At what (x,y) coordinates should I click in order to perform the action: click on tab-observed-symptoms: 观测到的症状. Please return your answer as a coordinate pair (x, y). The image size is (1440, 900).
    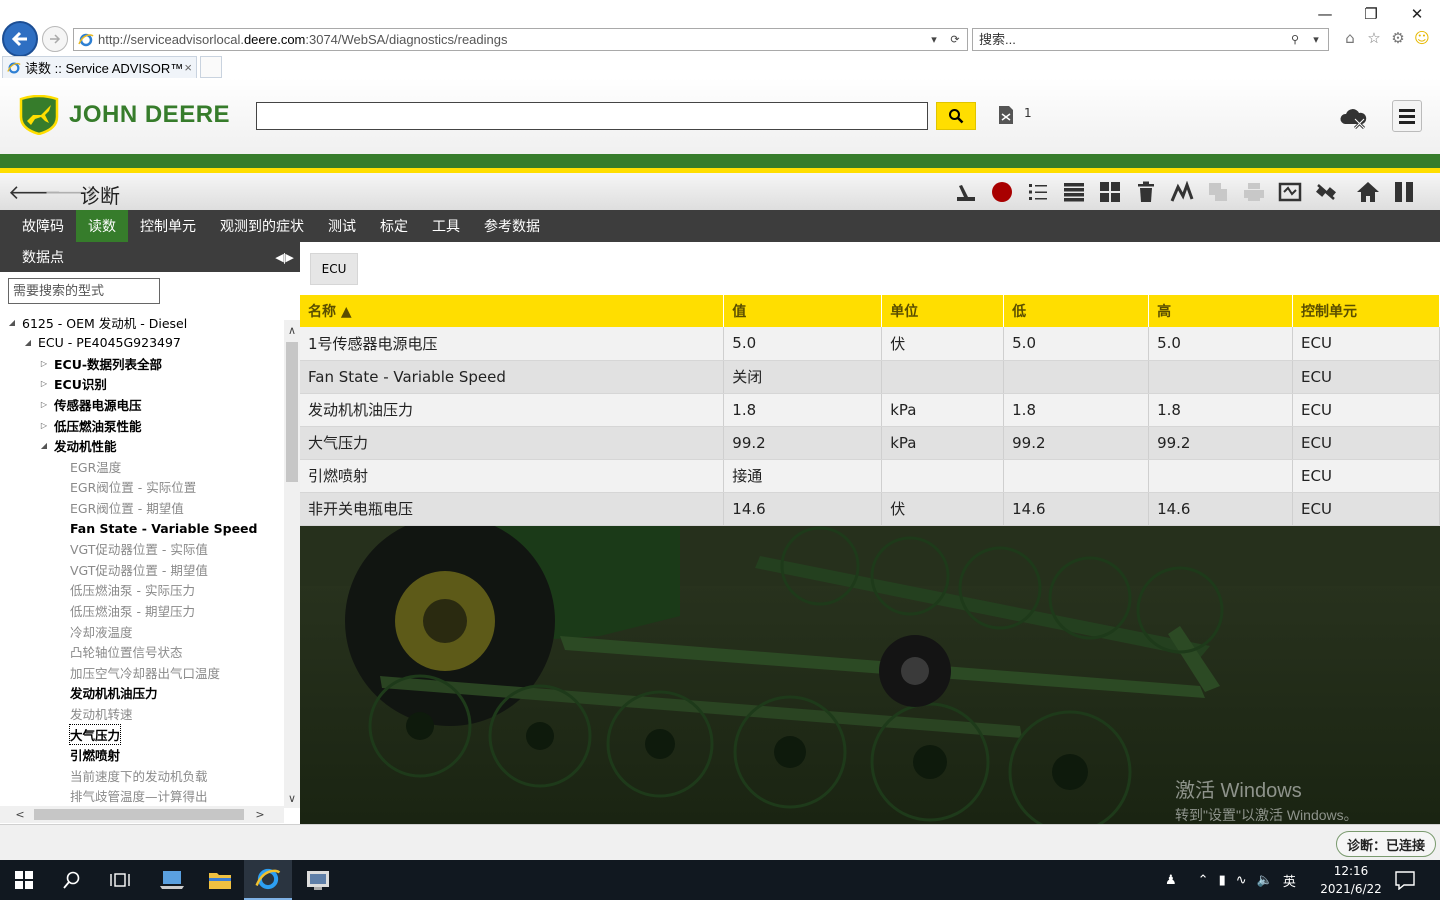
    Looking at the image, I should click on (262, 226).